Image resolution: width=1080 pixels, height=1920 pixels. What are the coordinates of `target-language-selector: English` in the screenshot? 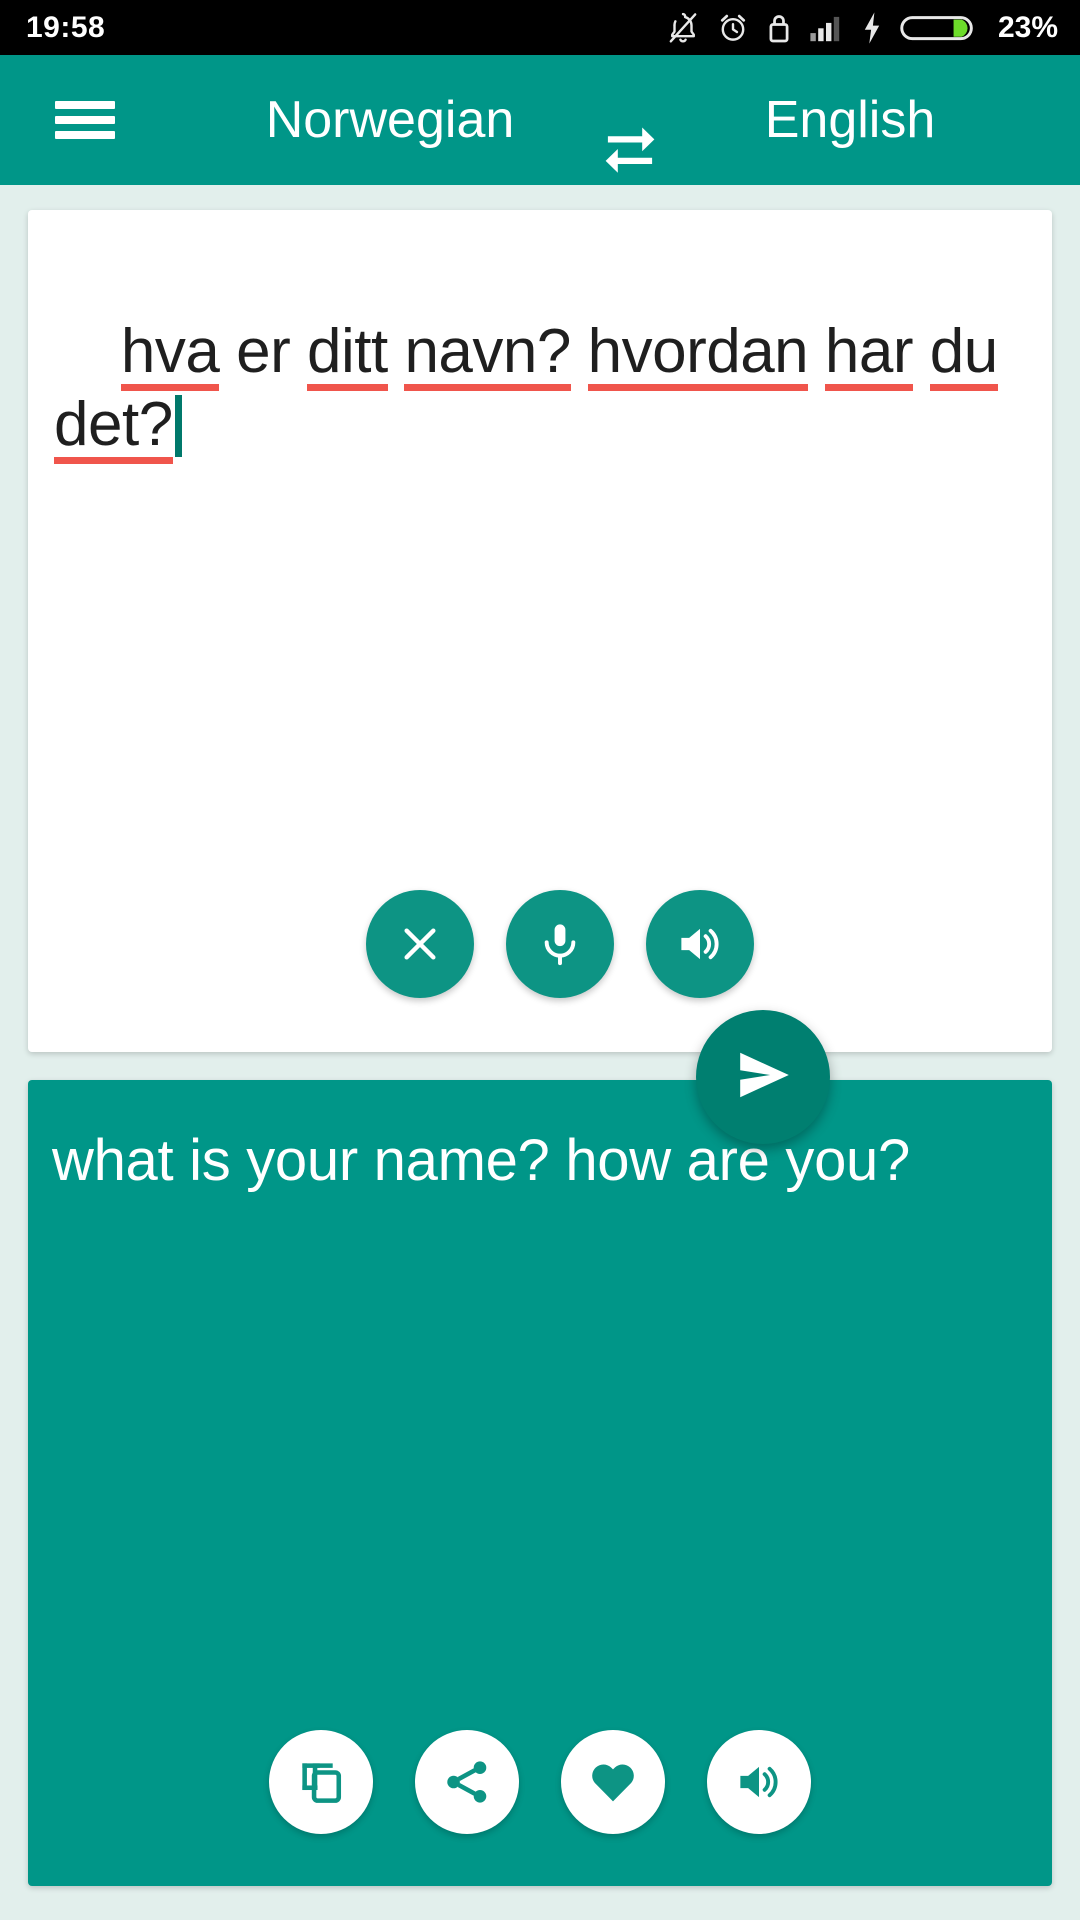 It's located at (850, 120).